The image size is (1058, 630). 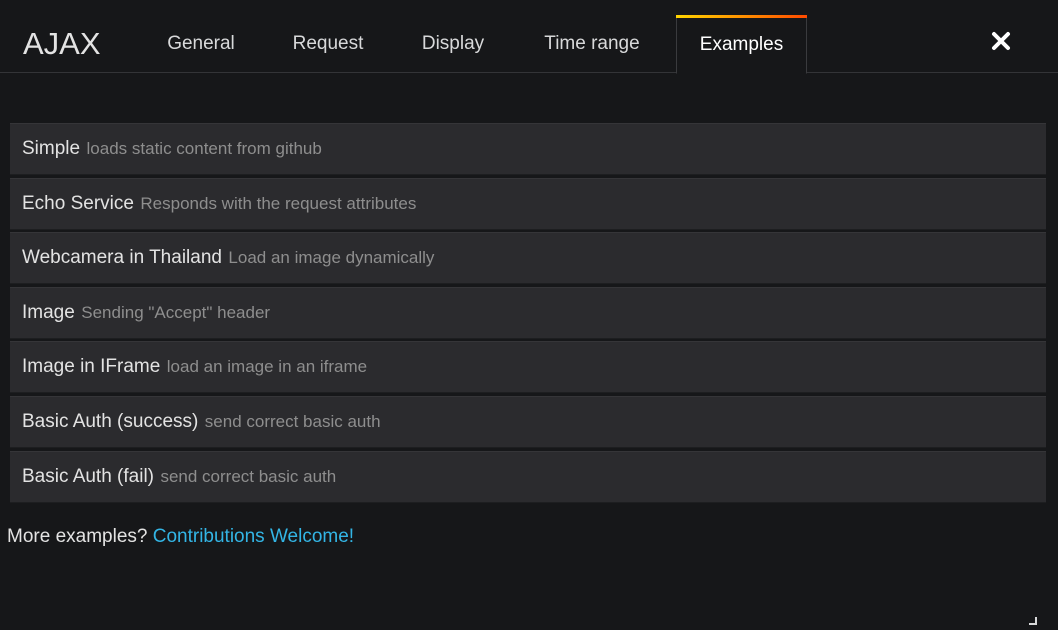 I want to click on example-description: load an image in an iframe, so click(x=267, y=367).